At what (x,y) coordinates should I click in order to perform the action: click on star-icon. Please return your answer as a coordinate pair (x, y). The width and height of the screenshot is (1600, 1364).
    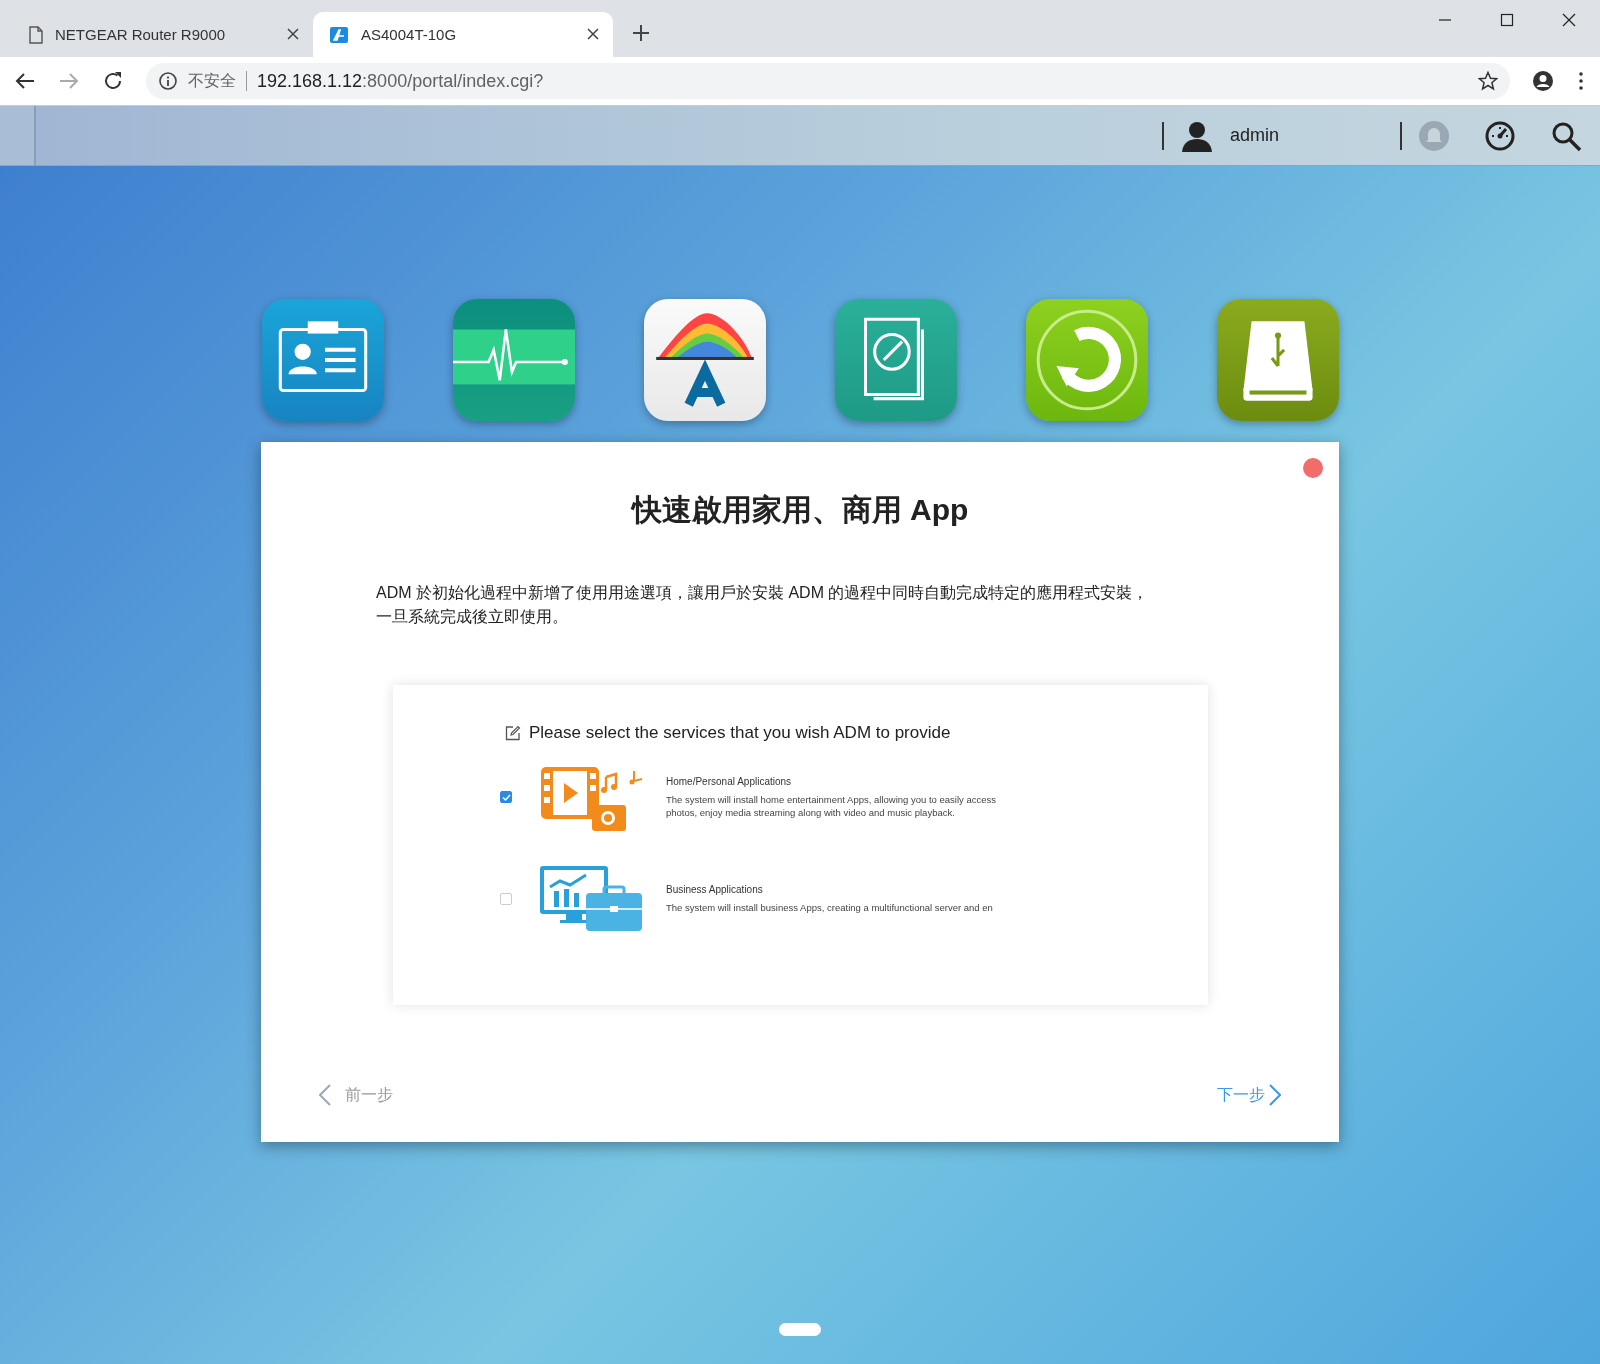
    Looking at the image, I should click on (1488, 81).